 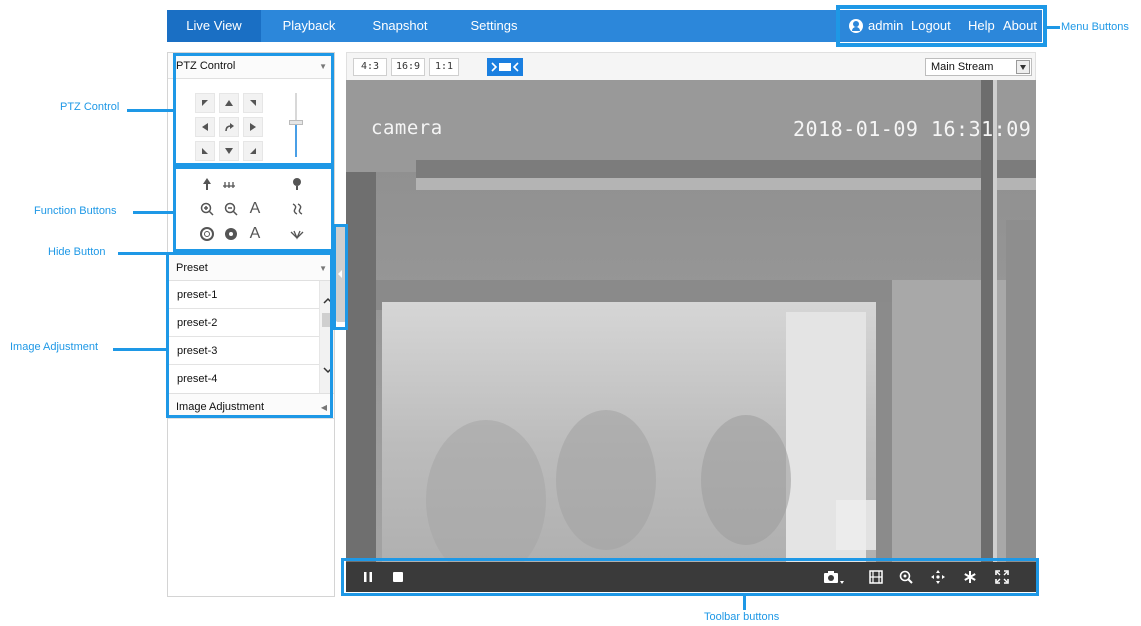 I want to click on toolbar-buttons-callout: Toolbar buttons, so click(x=742, y=617).